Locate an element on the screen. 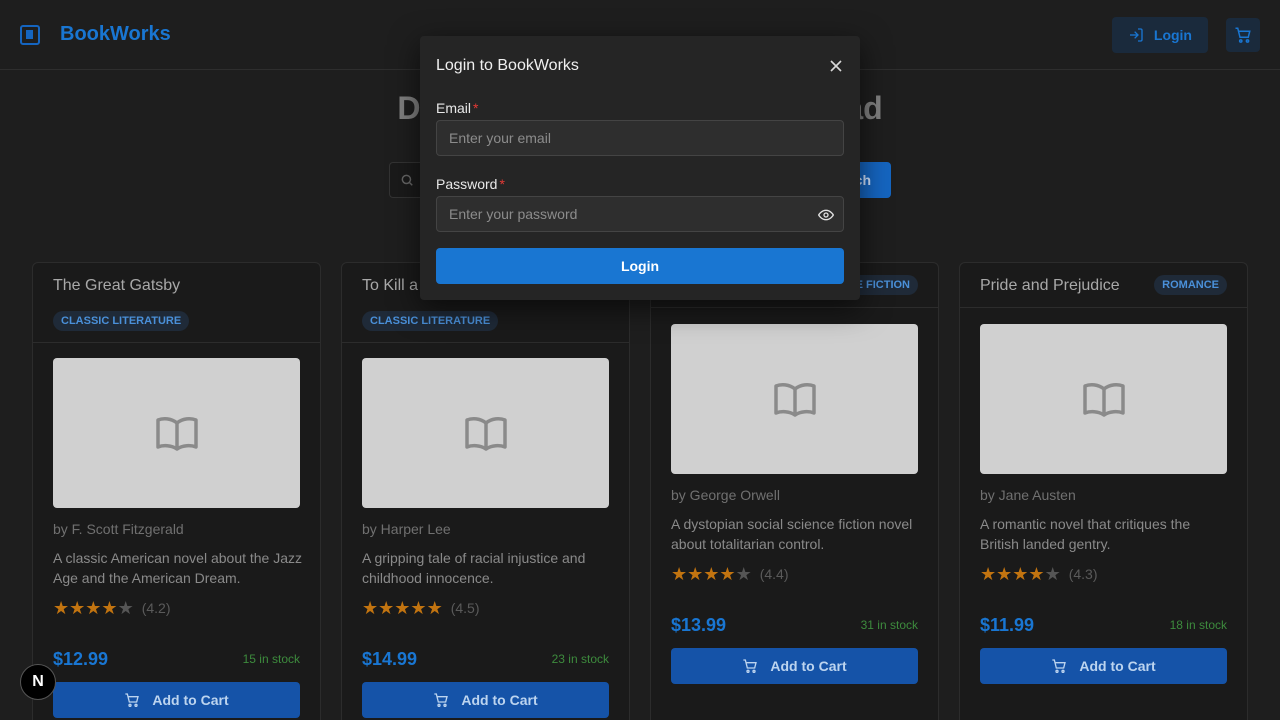 This screenshot has height=720, width=1280. password-label-text: Password is located at coordinates (467, 184).